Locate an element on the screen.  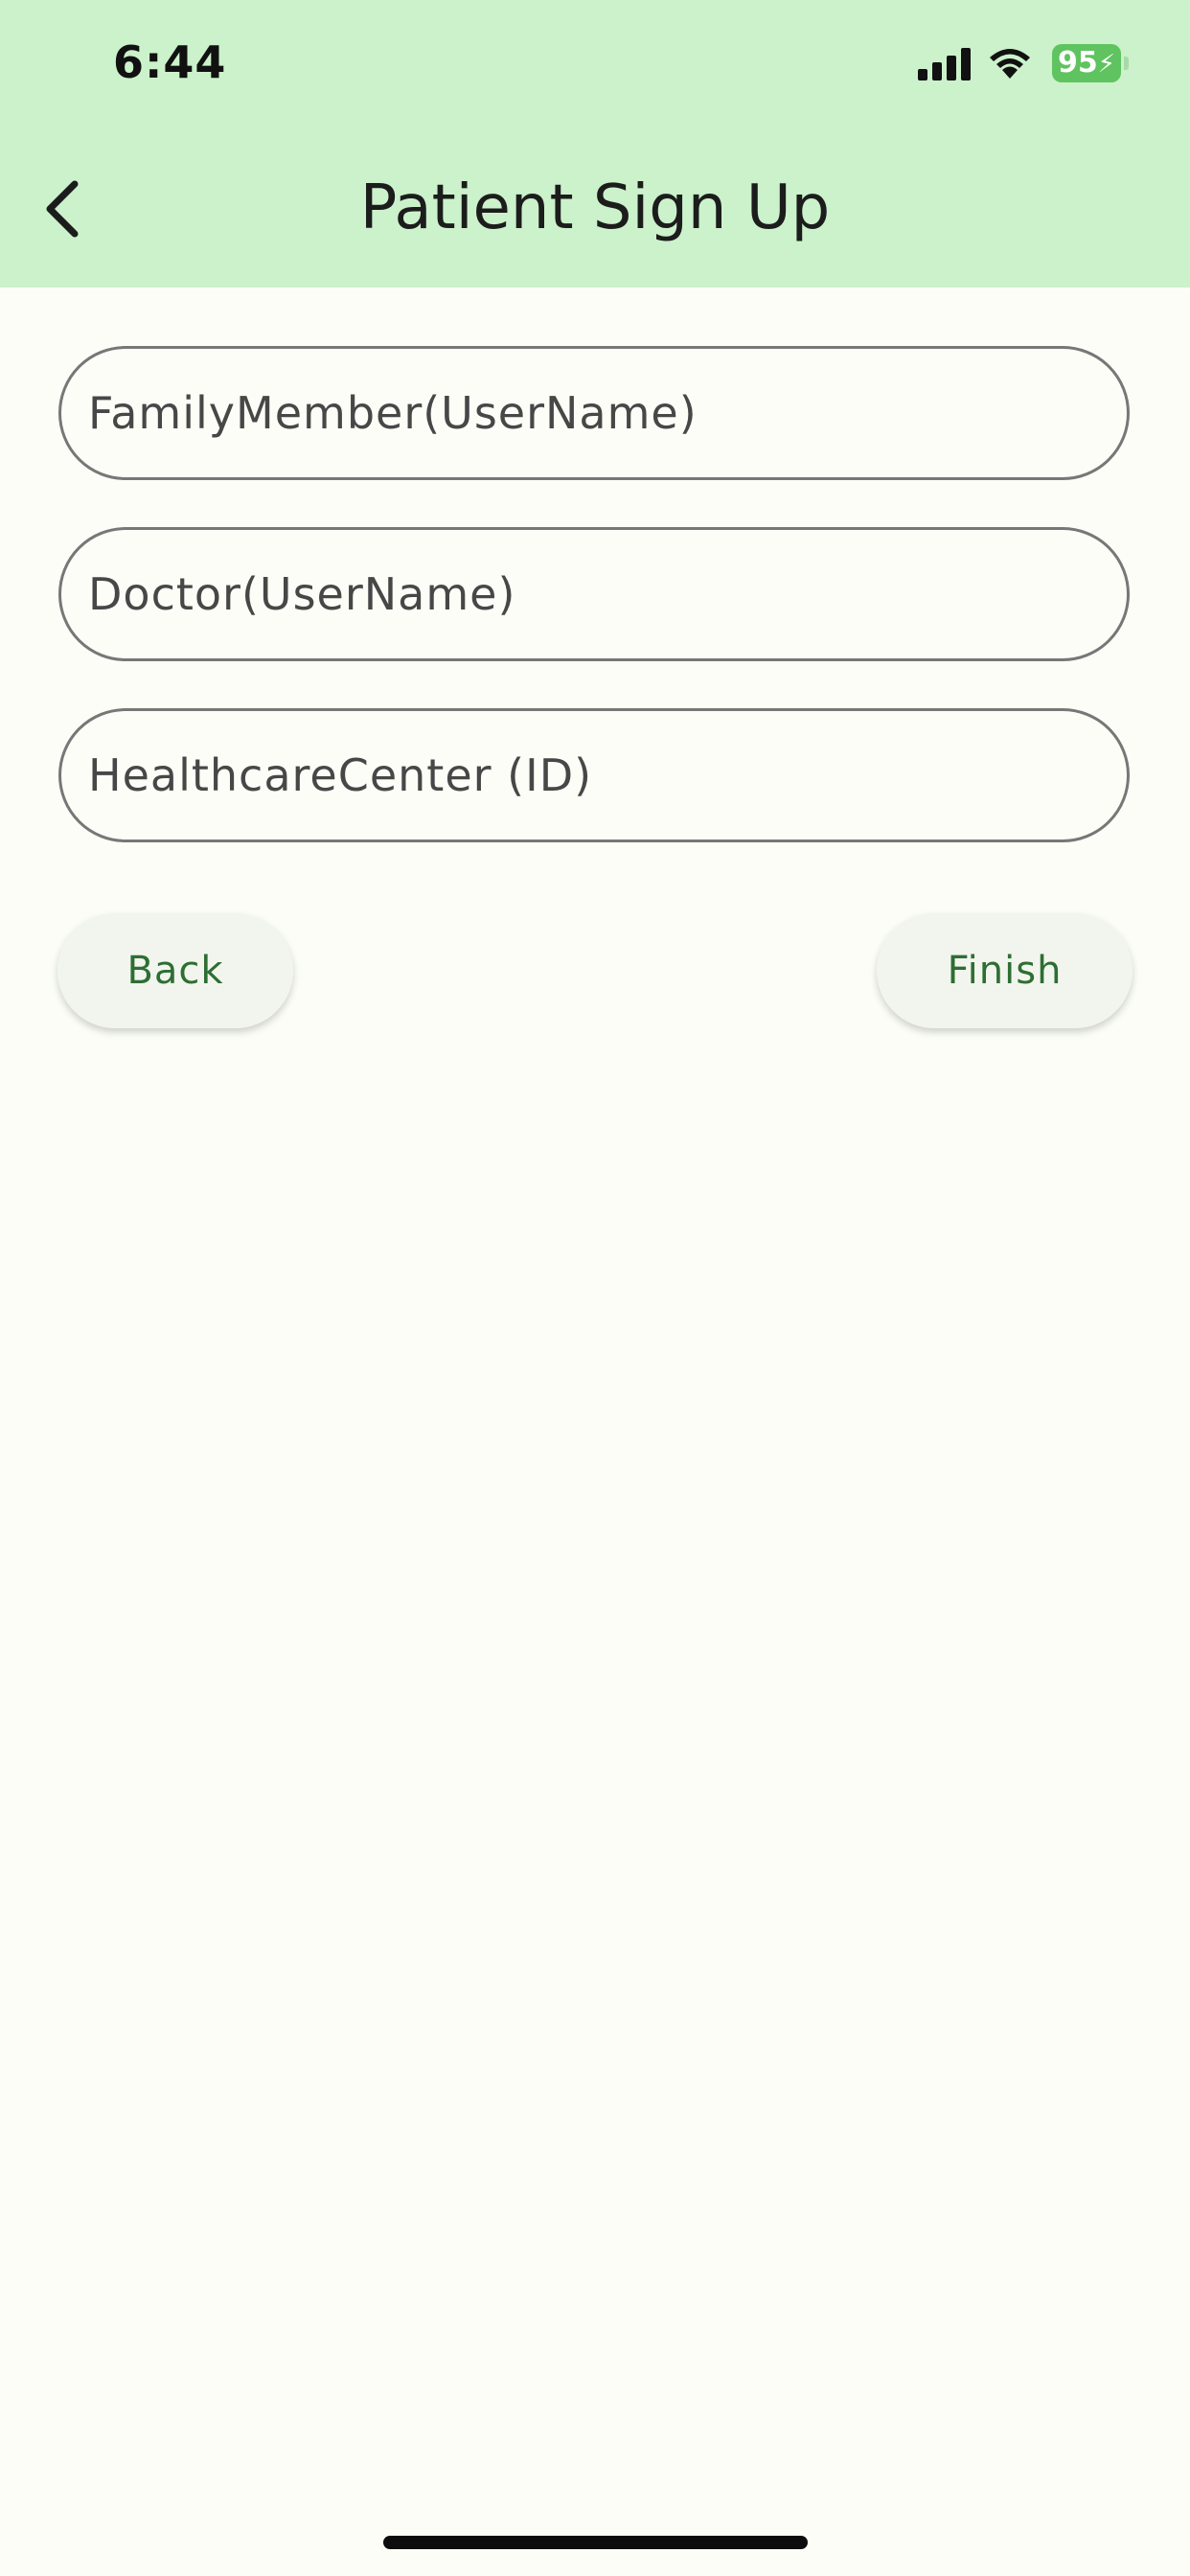
app-bar: Patient Sign Up is located at coordinates (595, 211).